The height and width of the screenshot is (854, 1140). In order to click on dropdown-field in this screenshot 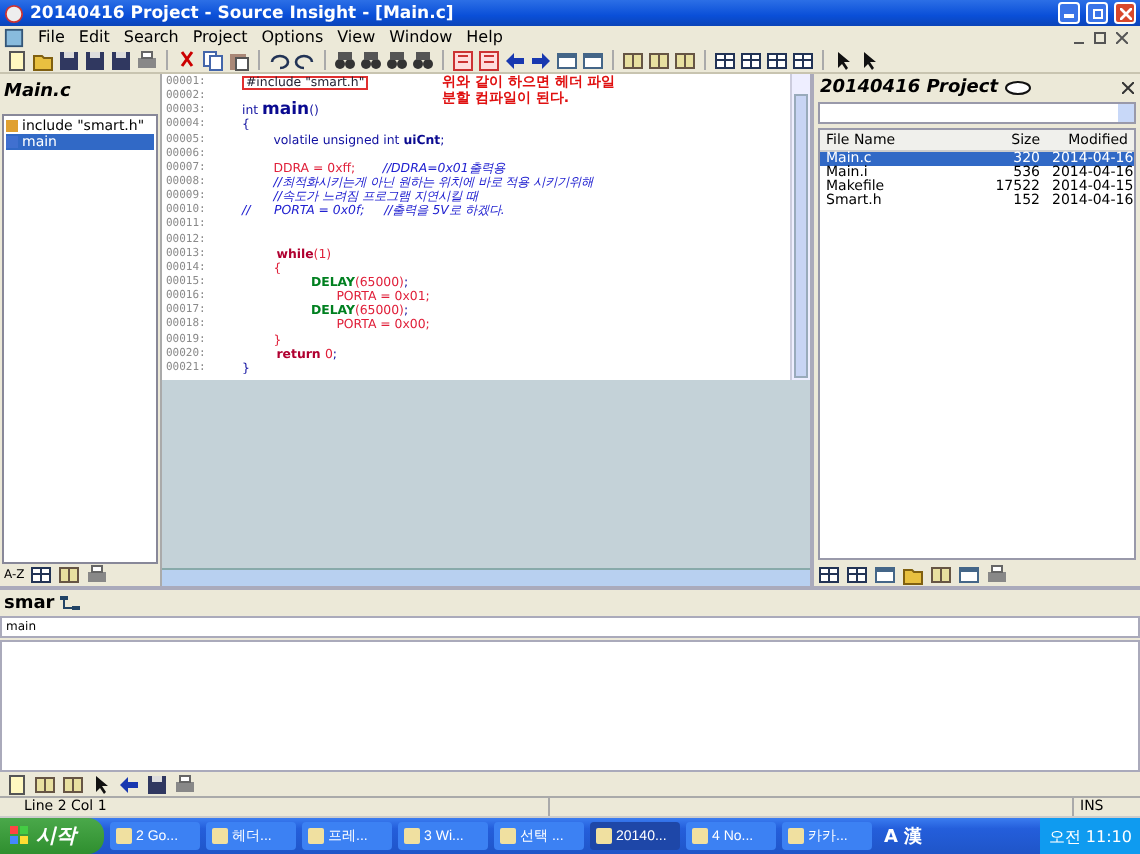, I will do `click(977, 113)`.